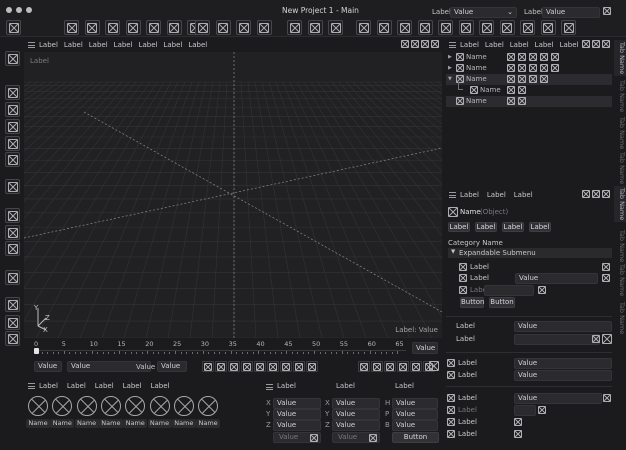 The image size is (626, 450). Describe the element at coordinates (132, 386) in the screenshot. I see `asset-menu-item-4: Label` at that location.